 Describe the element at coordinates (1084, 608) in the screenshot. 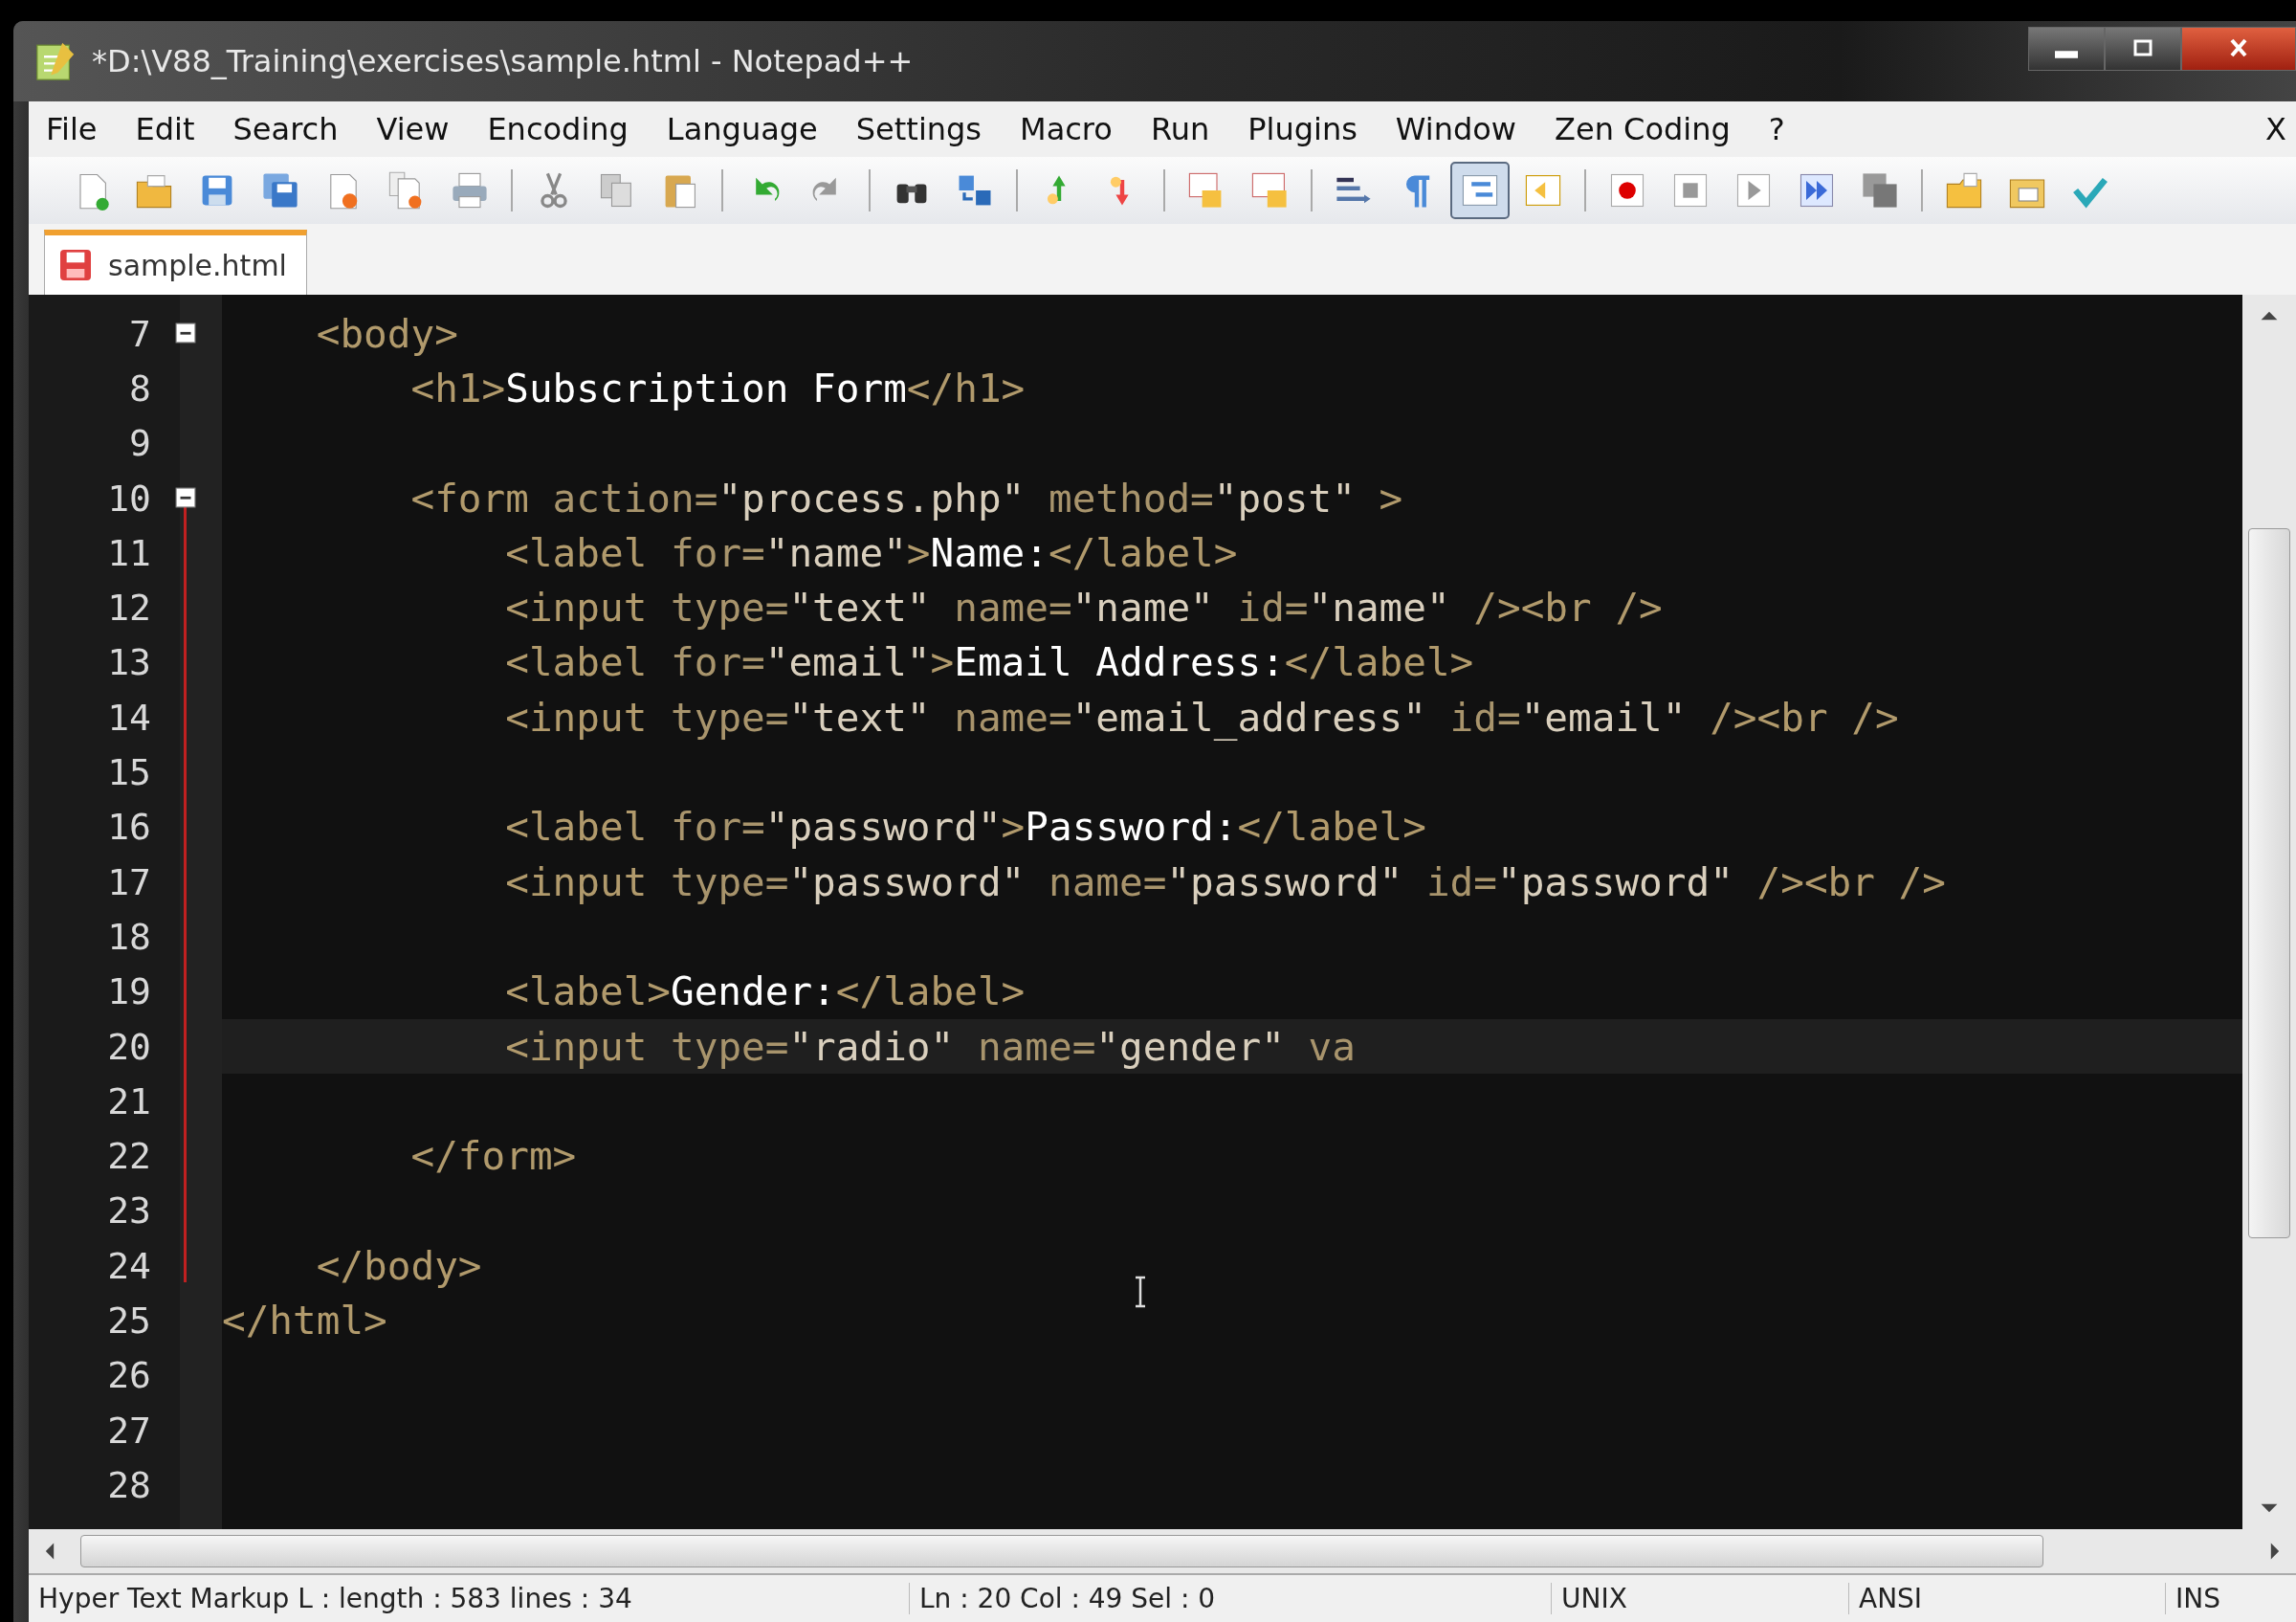

I see `code-line: <input type="text" name="name" id="name" /><br />` at that location.